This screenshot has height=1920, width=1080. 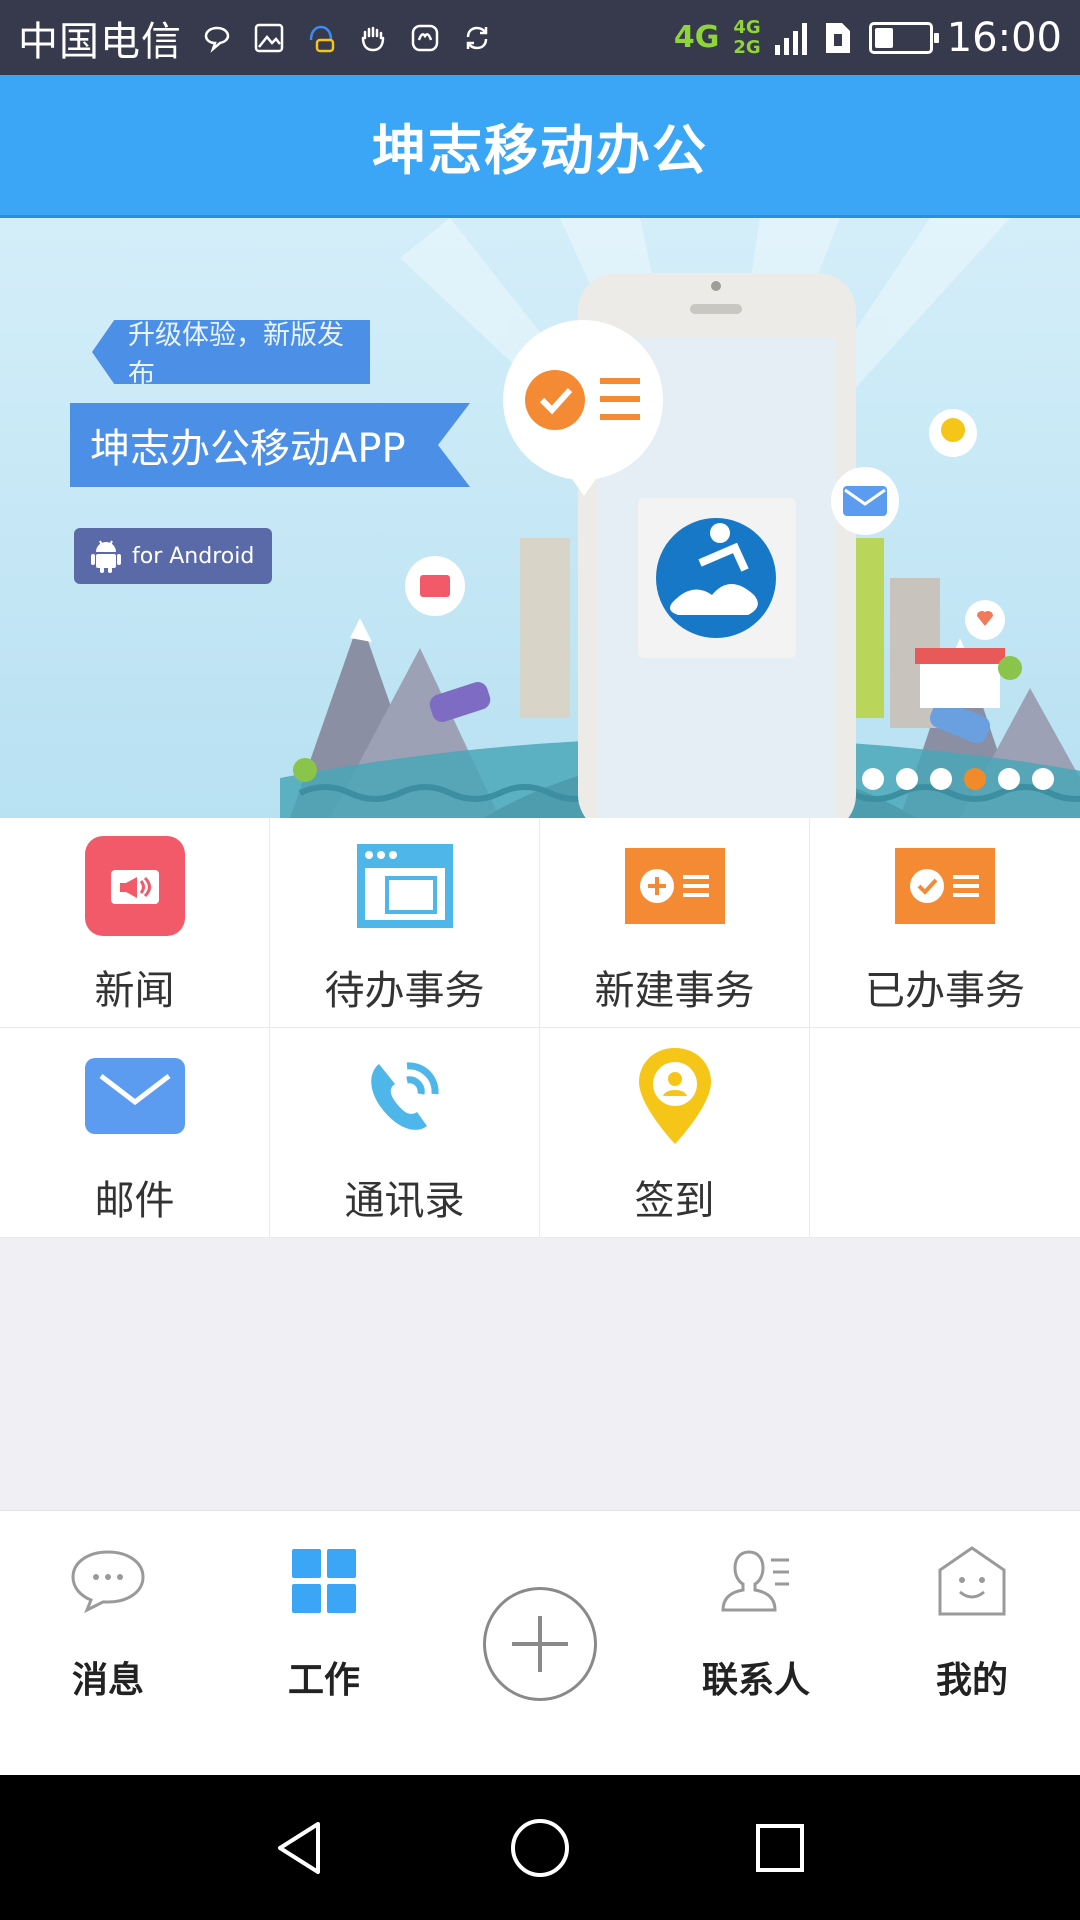 What do you see at coordinates (404, 991) in the screenshot?
I see `grid-item-label: 待办事务` at bounding box center [404, 991].